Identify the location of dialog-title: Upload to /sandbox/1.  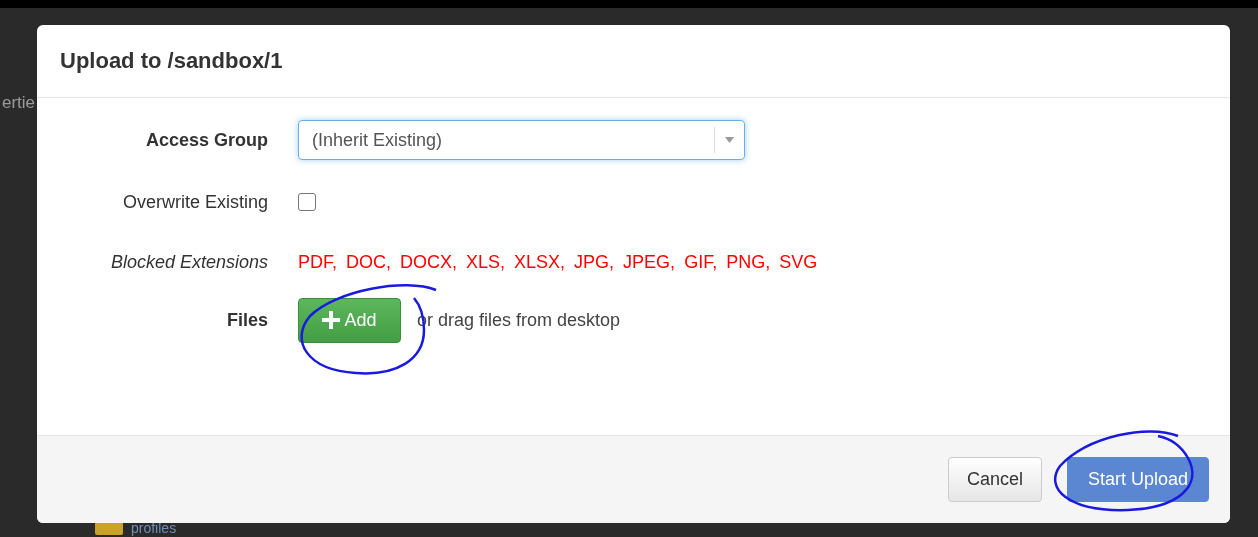
(171, 61).